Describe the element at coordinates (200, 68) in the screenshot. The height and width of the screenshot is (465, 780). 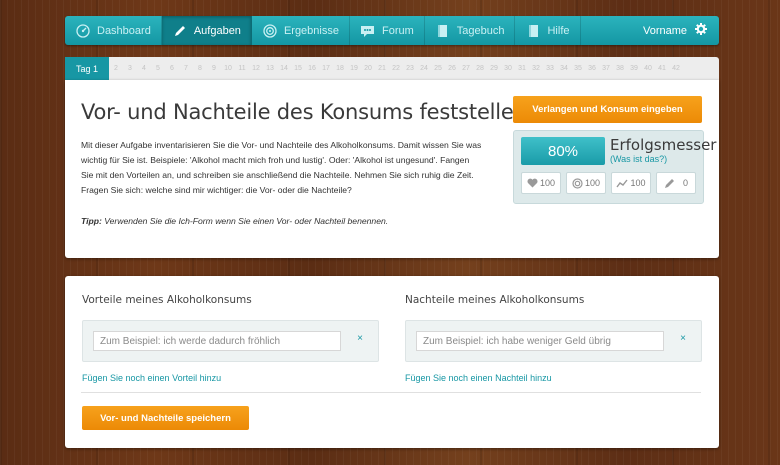
I see `day-tab: 8` at that location.